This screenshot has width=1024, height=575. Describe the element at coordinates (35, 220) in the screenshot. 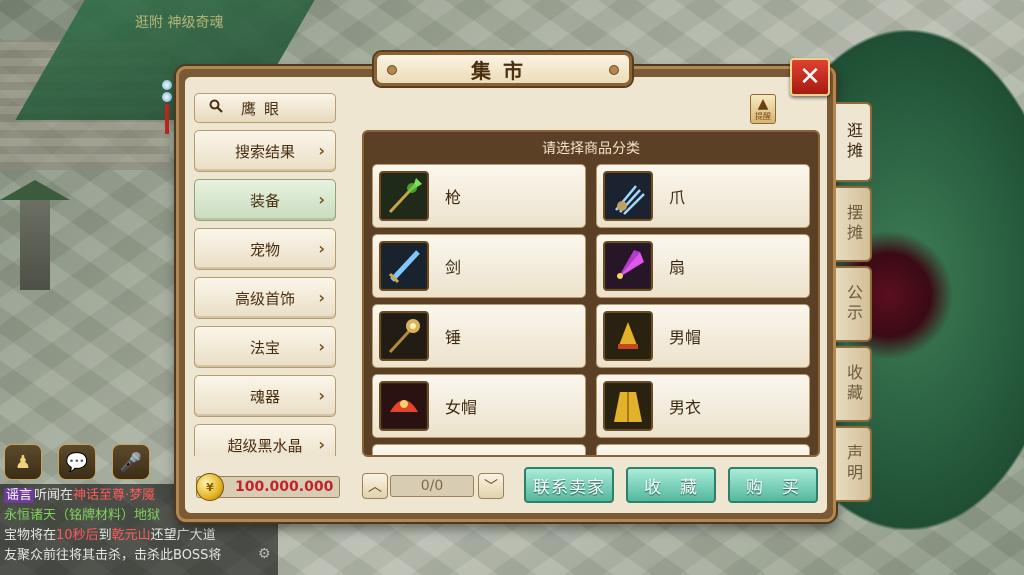

I see `background-pagoda` at that location.